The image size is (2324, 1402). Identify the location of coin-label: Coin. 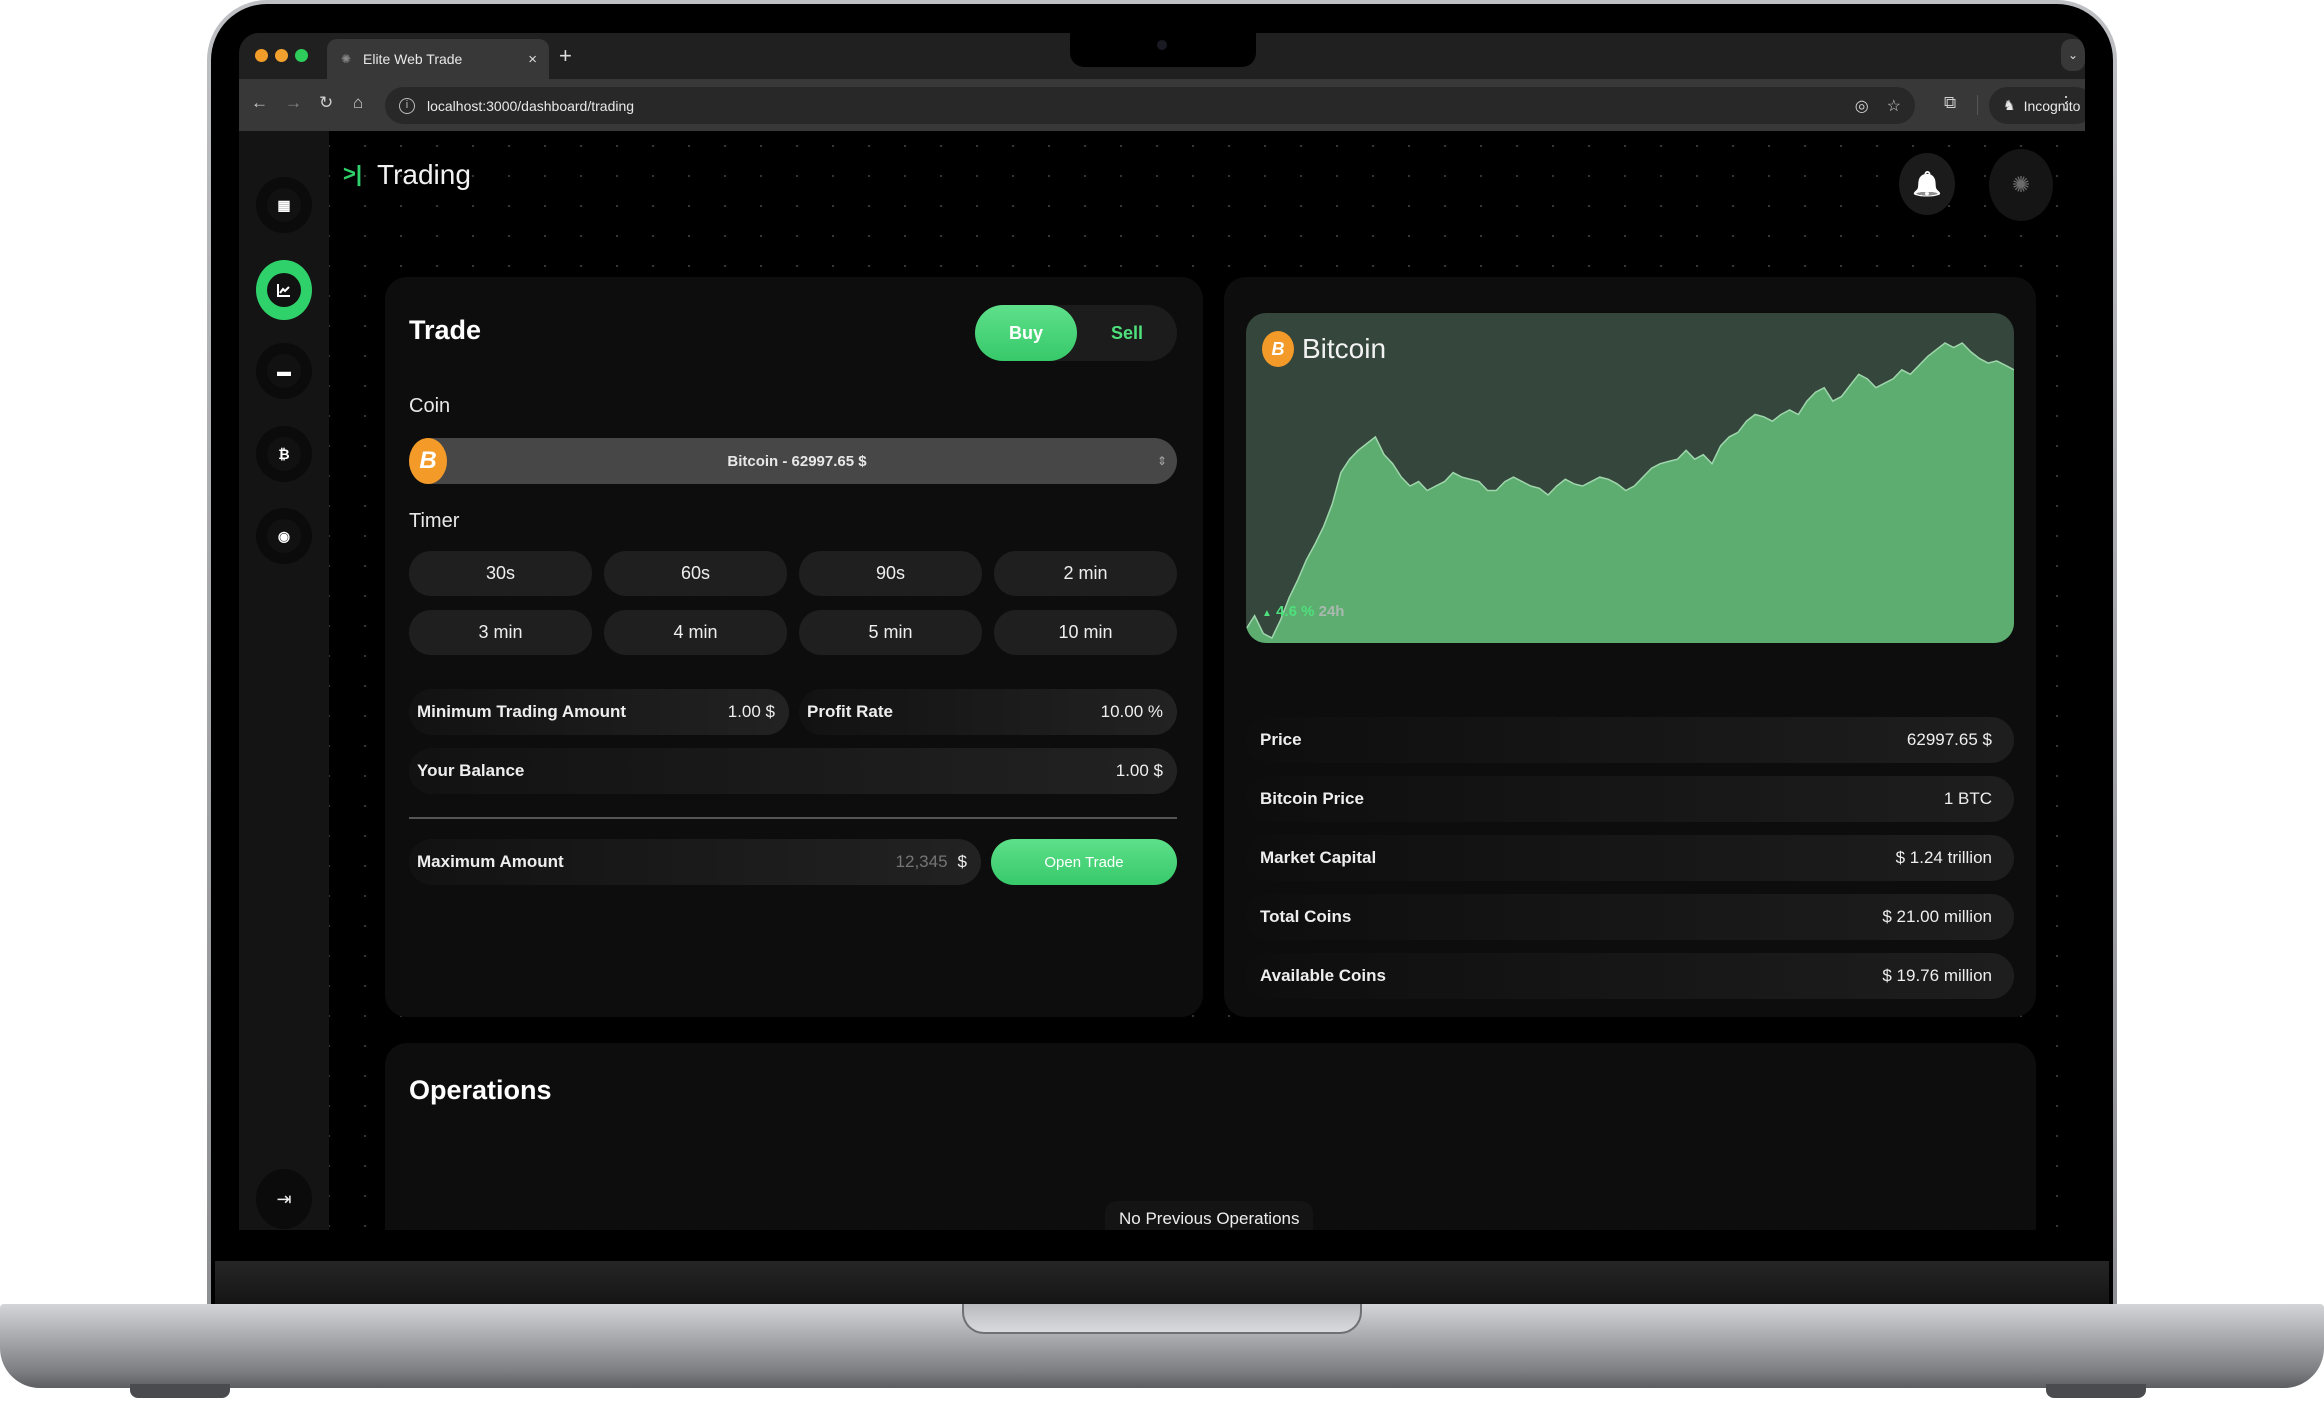
(430, 406).